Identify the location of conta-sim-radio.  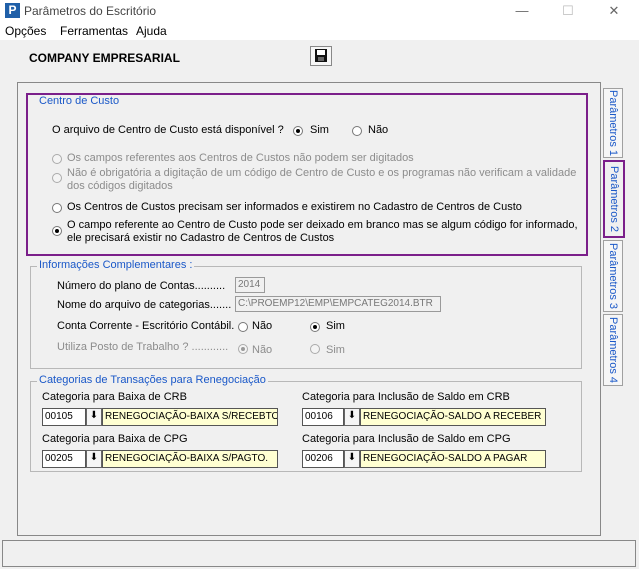
(315, 327).